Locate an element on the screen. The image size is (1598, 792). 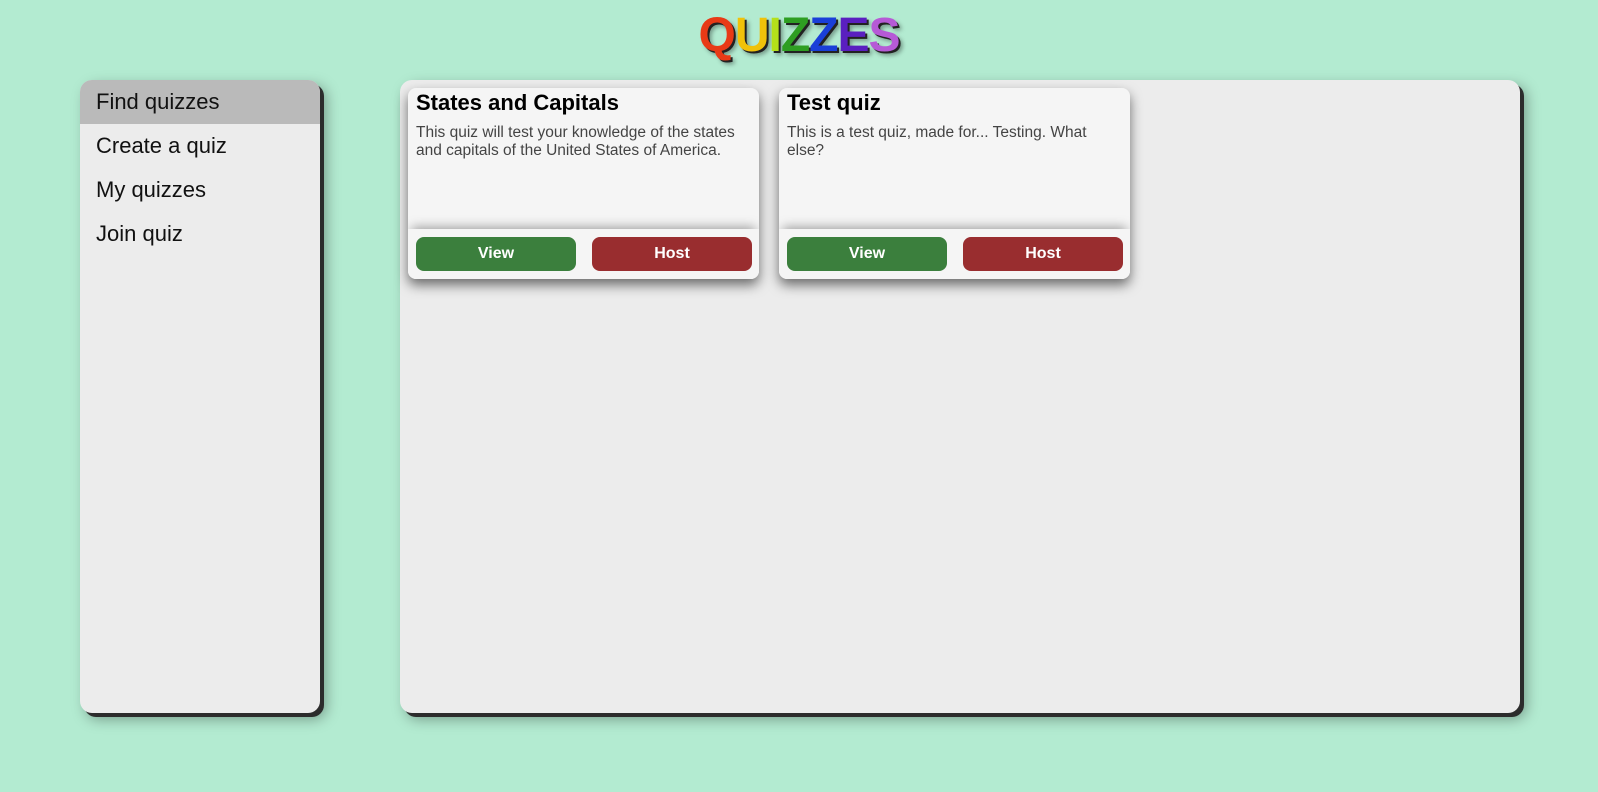
logo-letter: S is located at coordinates (884, 35).